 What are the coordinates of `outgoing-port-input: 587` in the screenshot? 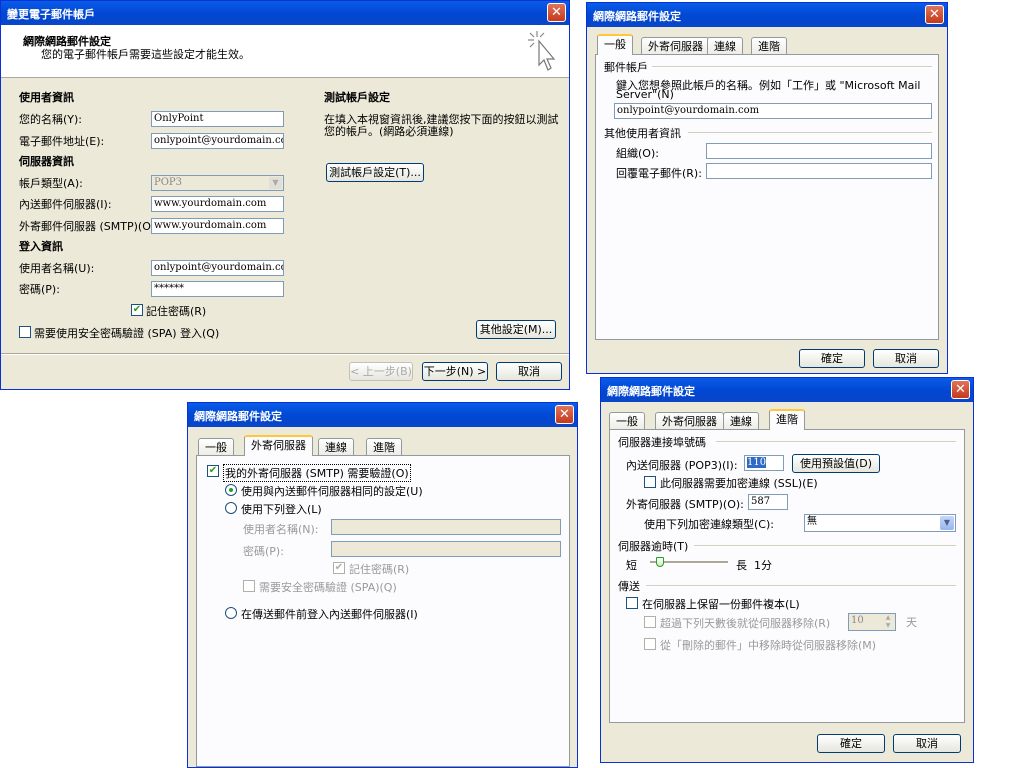 It's located at (768, 502).